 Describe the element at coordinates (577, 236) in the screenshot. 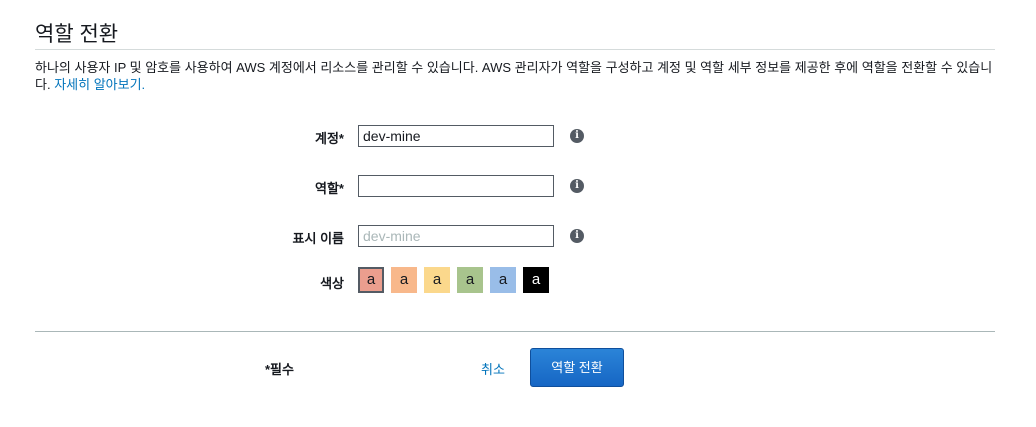

I see `display-name-info-icon: i` at that location.